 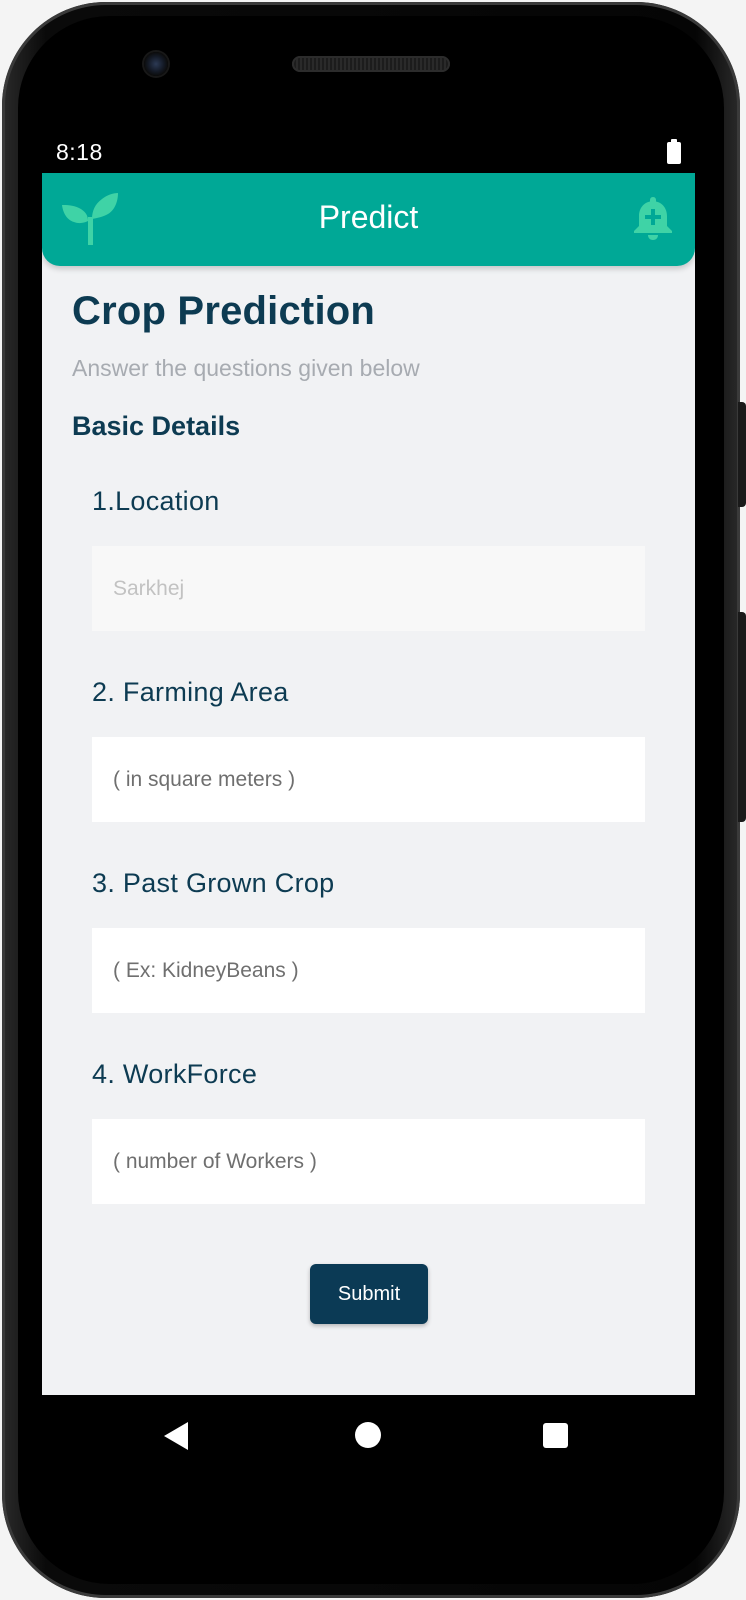 I want to click on app-bar-title: Predict, so click(x=368, y=217).